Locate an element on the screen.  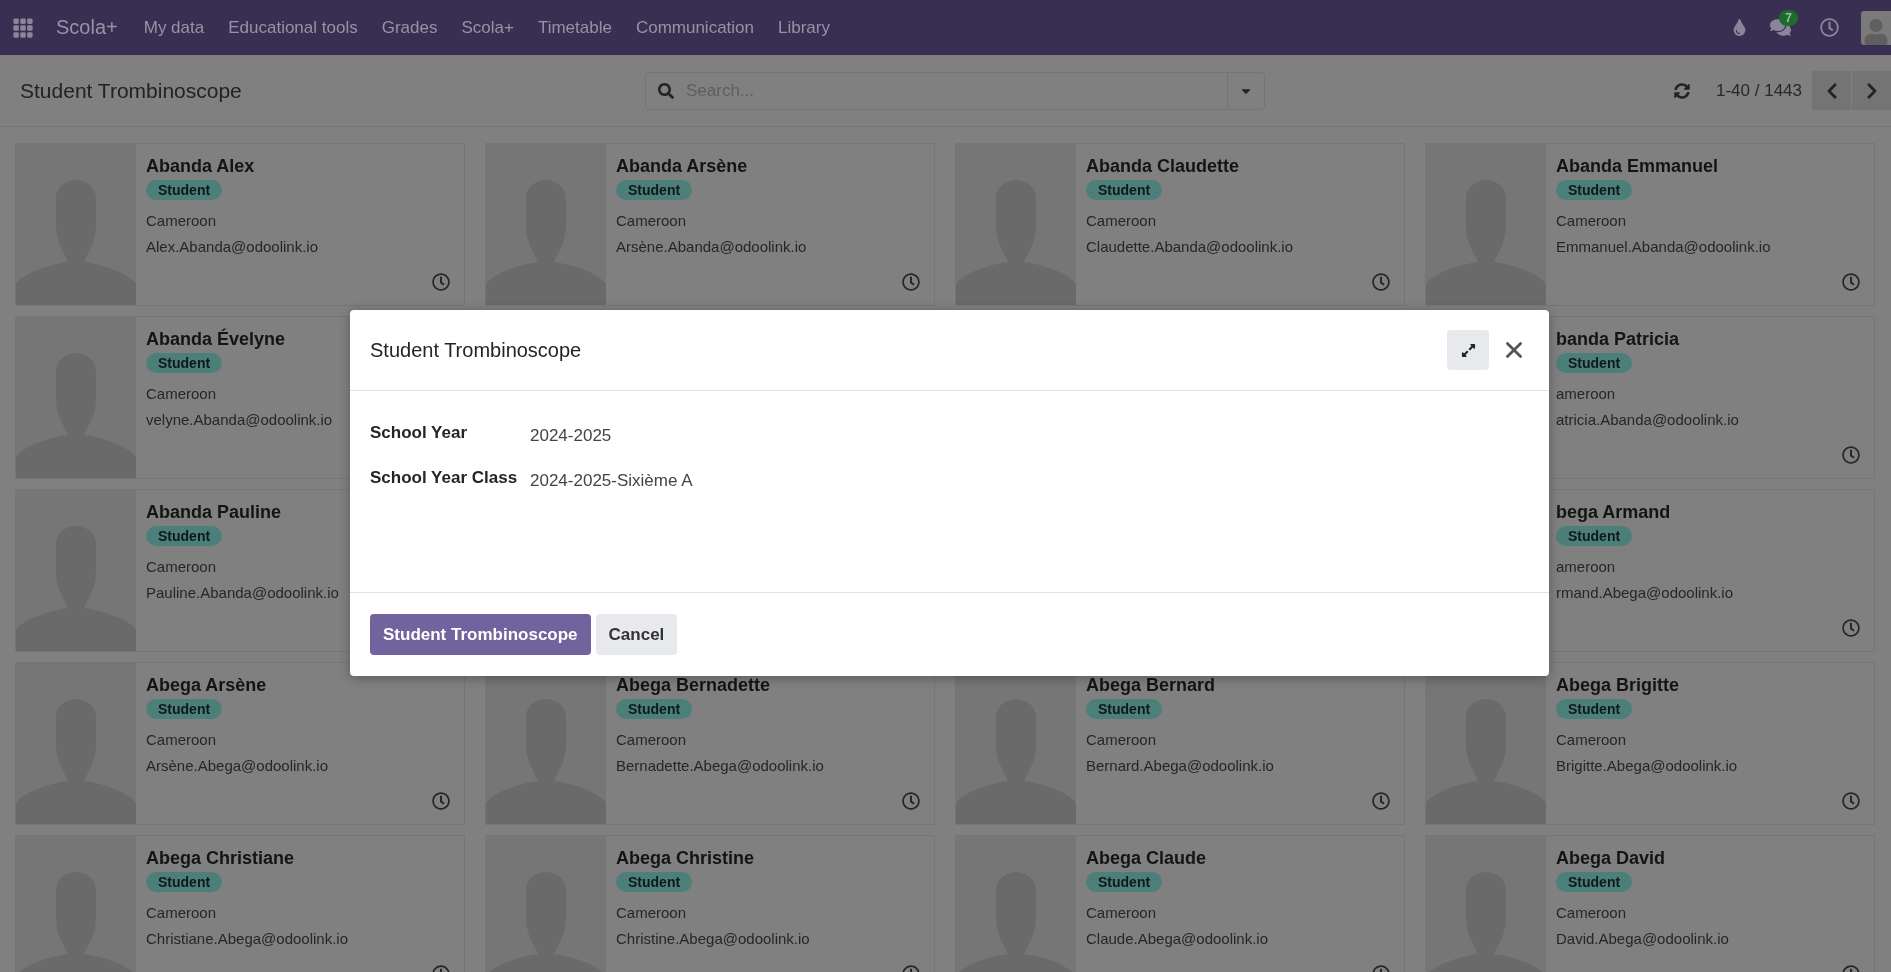
pager-value: 1-40 / 1443 is located at coordinates (1759, 90).